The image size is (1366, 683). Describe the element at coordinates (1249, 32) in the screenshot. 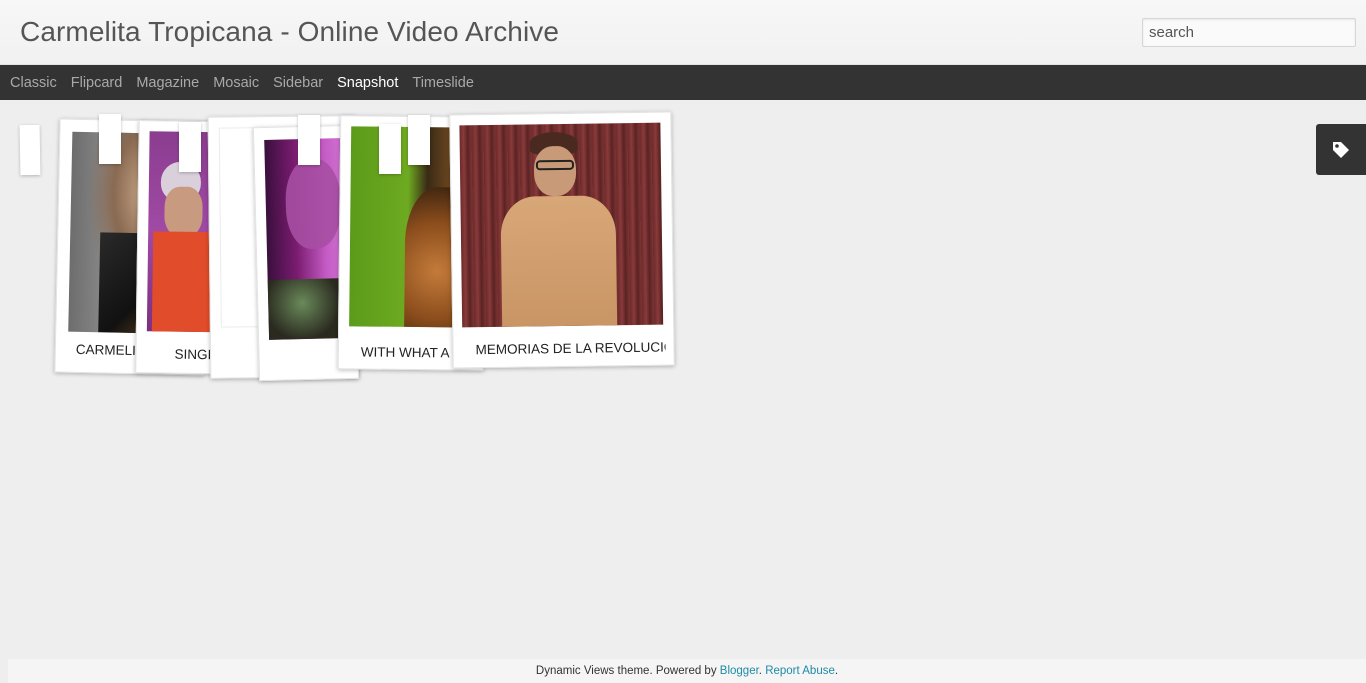

I see `search-input` at that location.